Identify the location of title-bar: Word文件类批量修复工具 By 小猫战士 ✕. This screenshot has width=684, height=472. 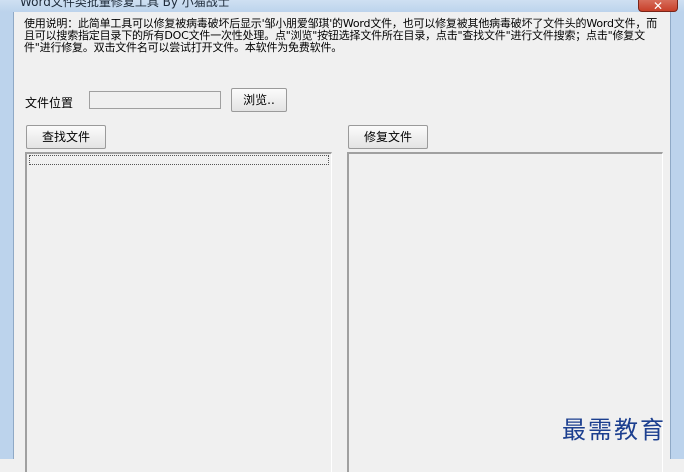
(342, 6).